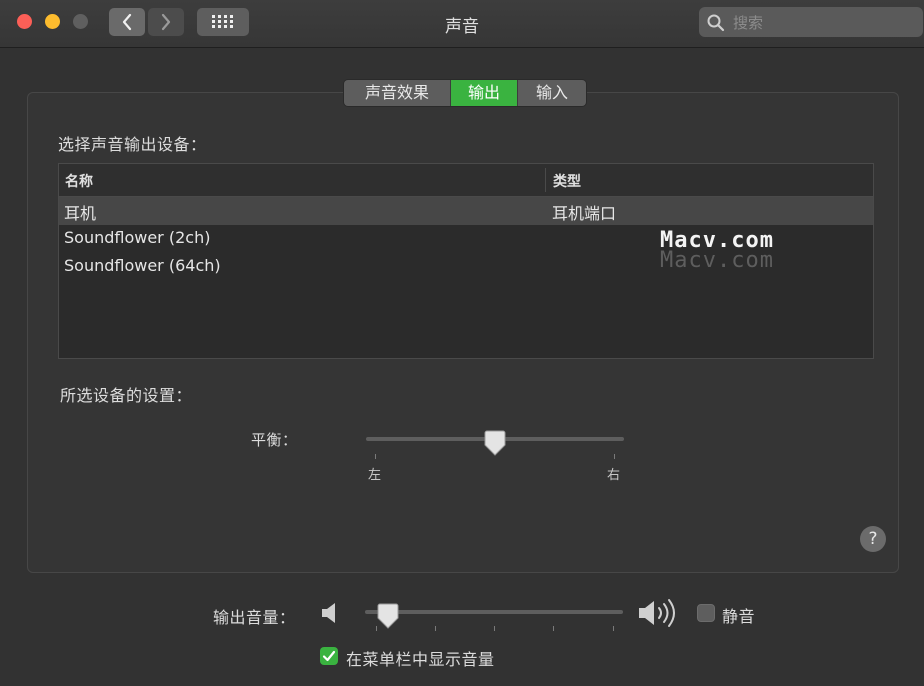 This screenshot has height=686, width=924. Describe the element at coordinates (657, 613) in the screenshot. I see `speaker-high-icon` at that location.